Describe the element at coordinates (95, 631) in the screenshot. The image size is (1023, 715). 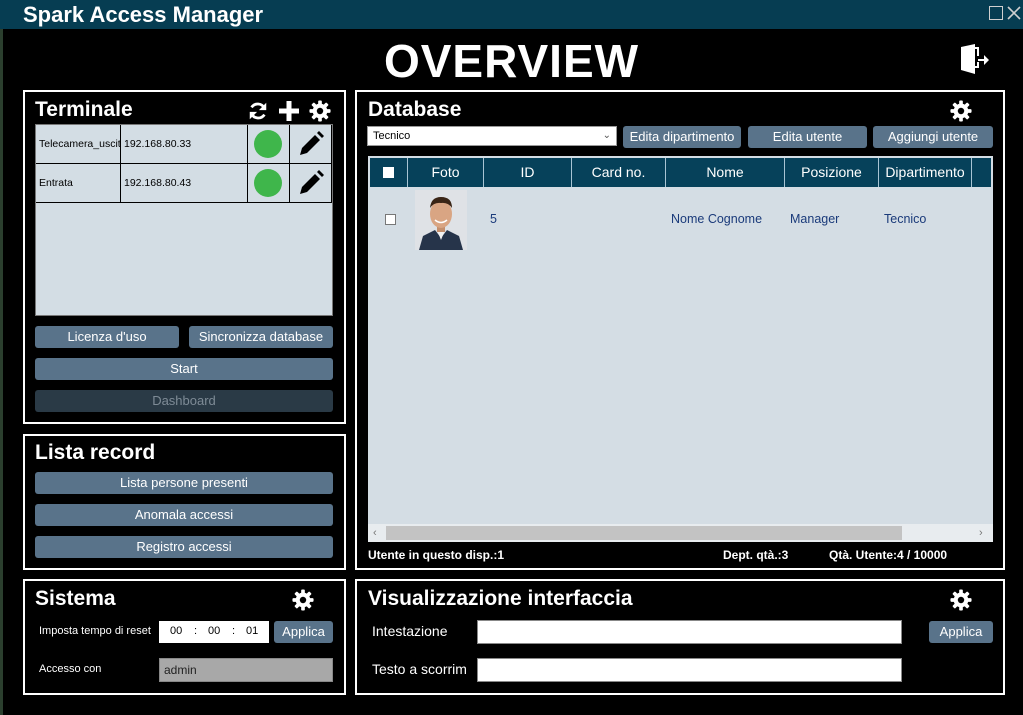
I see `reset-time-label: Imposta tempo di reset` at that location.